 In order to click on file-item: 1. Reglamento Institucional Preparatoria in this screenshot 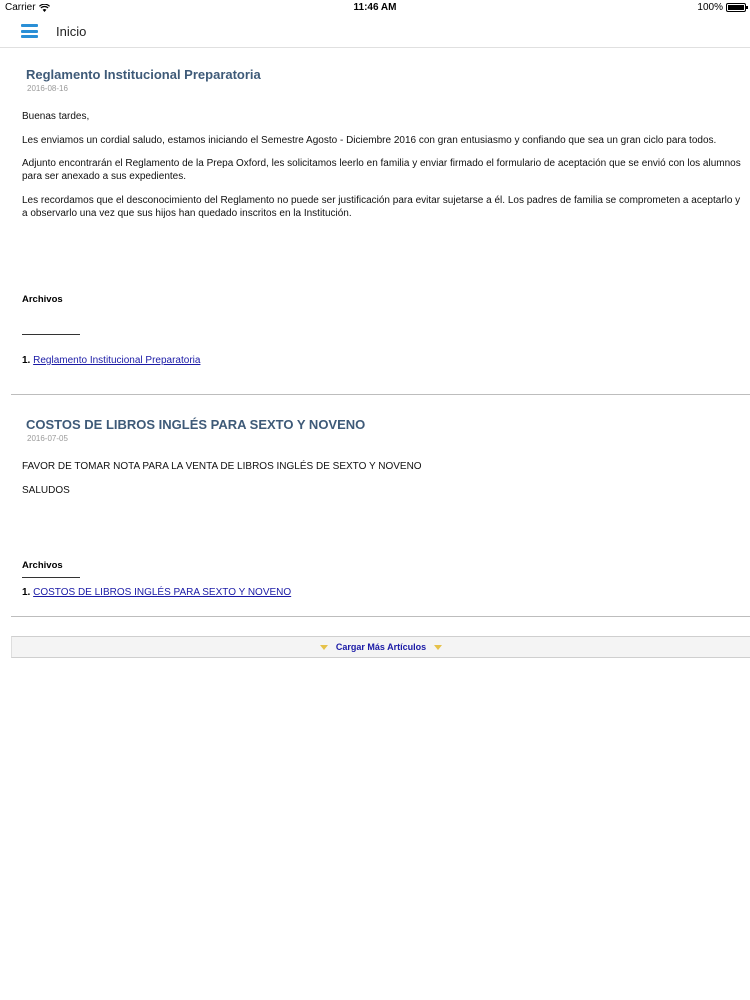, I will do `click(111, 360)`.